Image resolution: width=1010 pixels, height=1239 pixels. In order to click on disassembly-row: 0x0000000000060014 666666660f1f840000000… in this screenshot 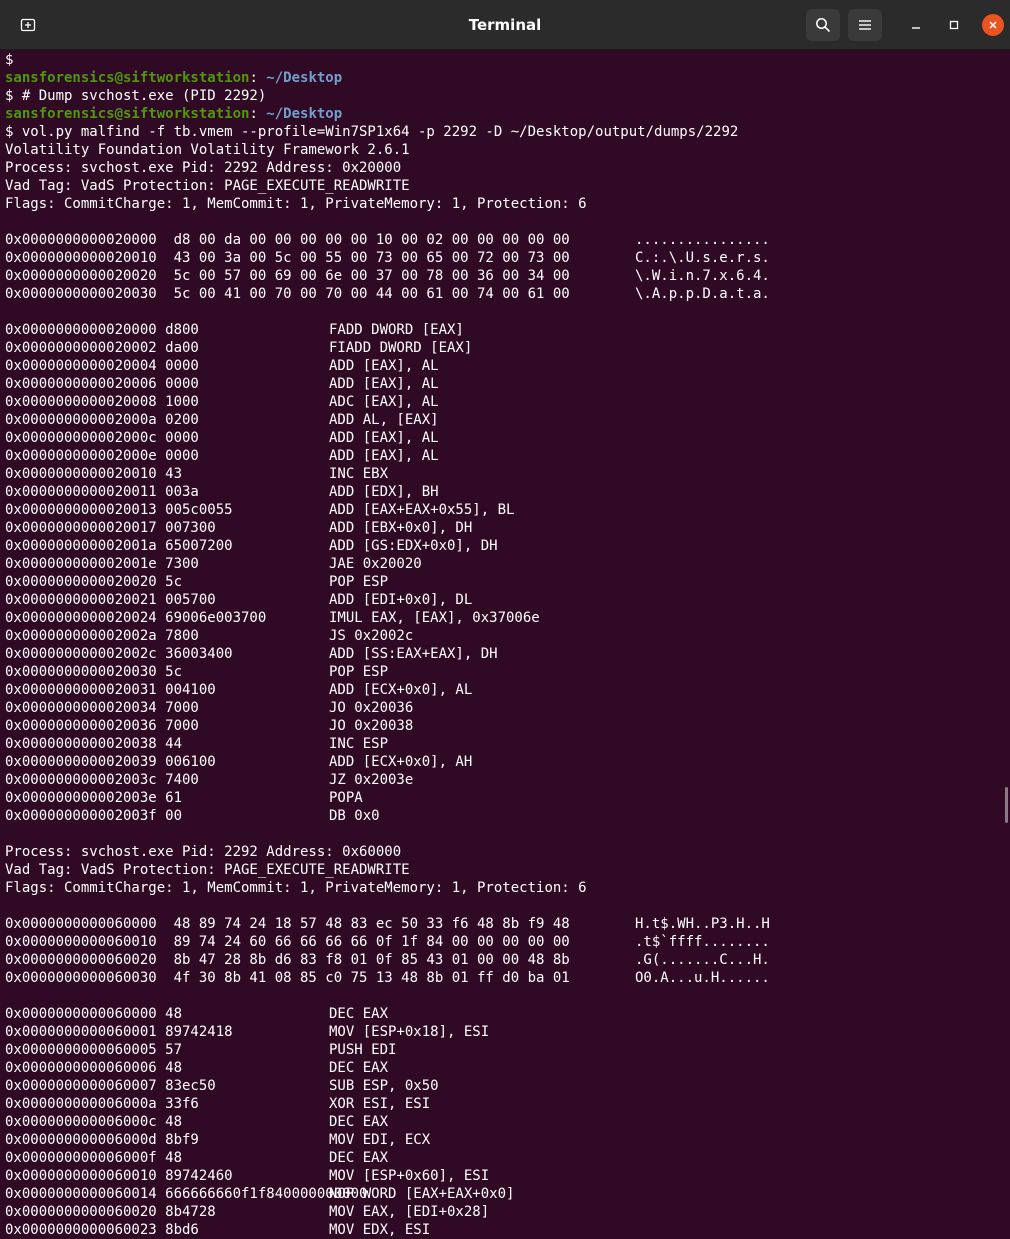, I will do `click(502, 1194)`.